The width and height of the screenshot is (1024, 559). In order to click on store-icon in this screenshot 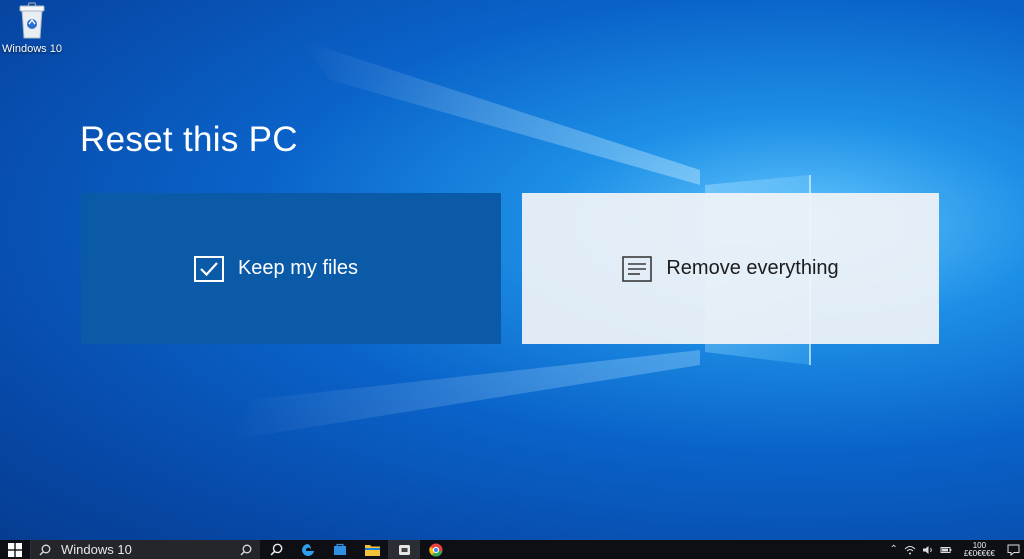, I will do `click(340, 549)`.